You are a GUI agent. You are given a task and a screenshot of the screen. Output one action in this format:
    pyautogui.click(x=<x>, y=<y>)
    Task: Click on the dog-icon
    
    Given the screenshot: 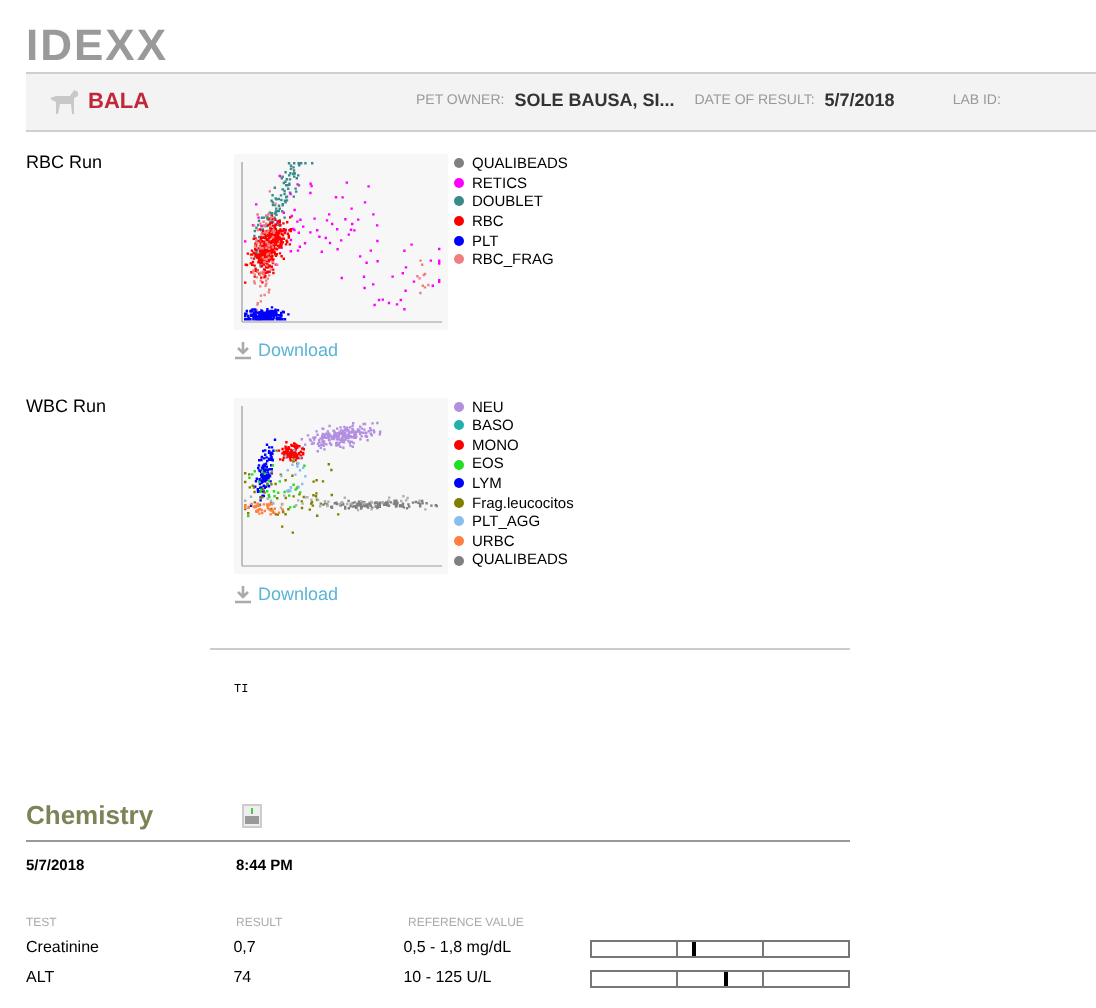 What is the action you would take?
    pyautogui.click(x=64, y=102)
    